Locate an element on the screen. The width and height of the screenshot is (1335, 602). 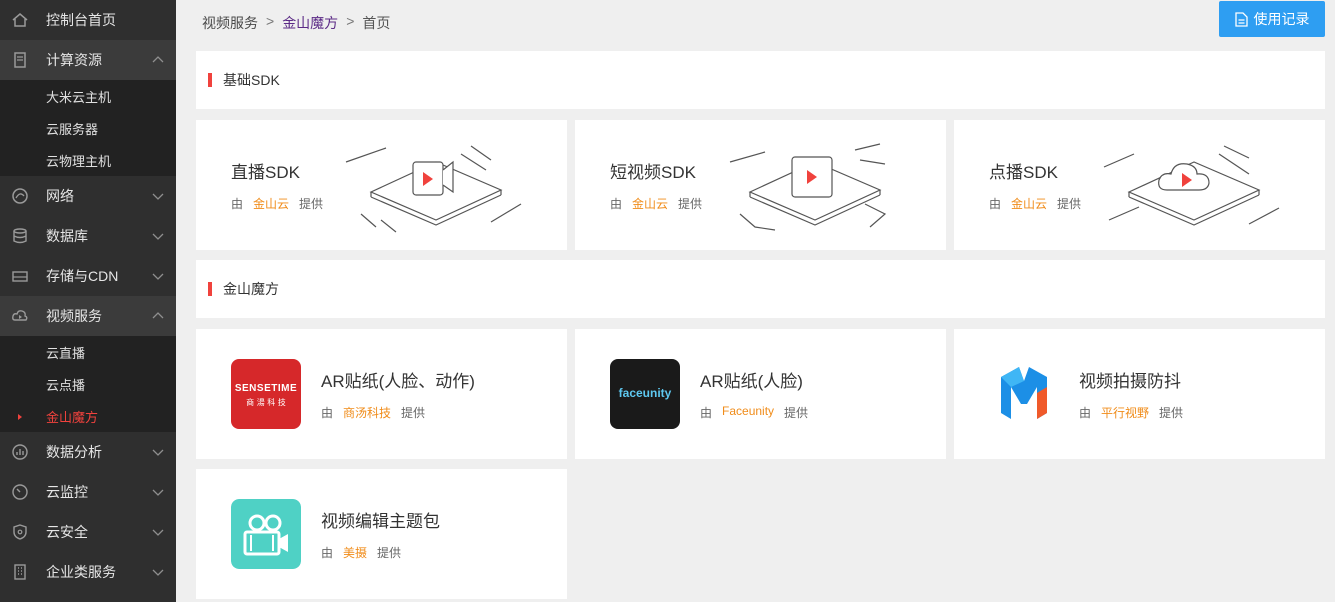
card-provider: 由 Faceunity 提供 is located at coordinates (754, 412).